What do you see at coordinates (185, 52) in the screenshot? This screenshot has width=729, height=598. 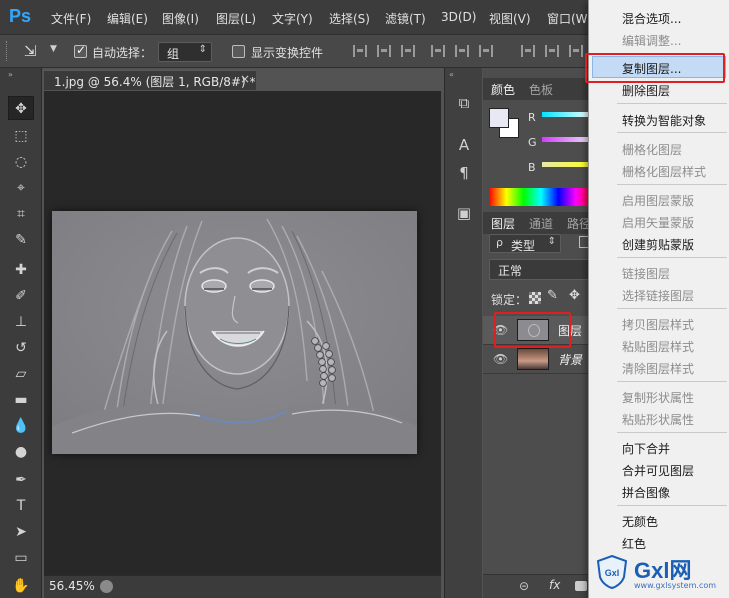 I see `auto-select-dropdown: 组 ⇕` at bounding box center [185, 52].